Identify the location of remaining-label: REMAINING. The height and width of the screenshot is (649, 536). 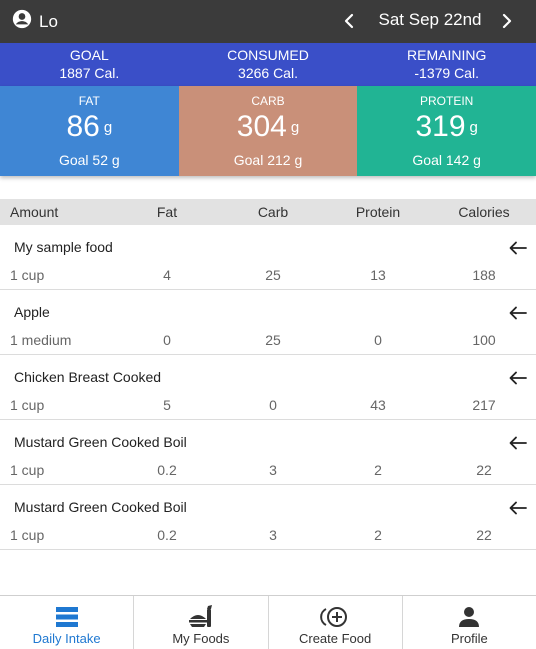
(447, 55).